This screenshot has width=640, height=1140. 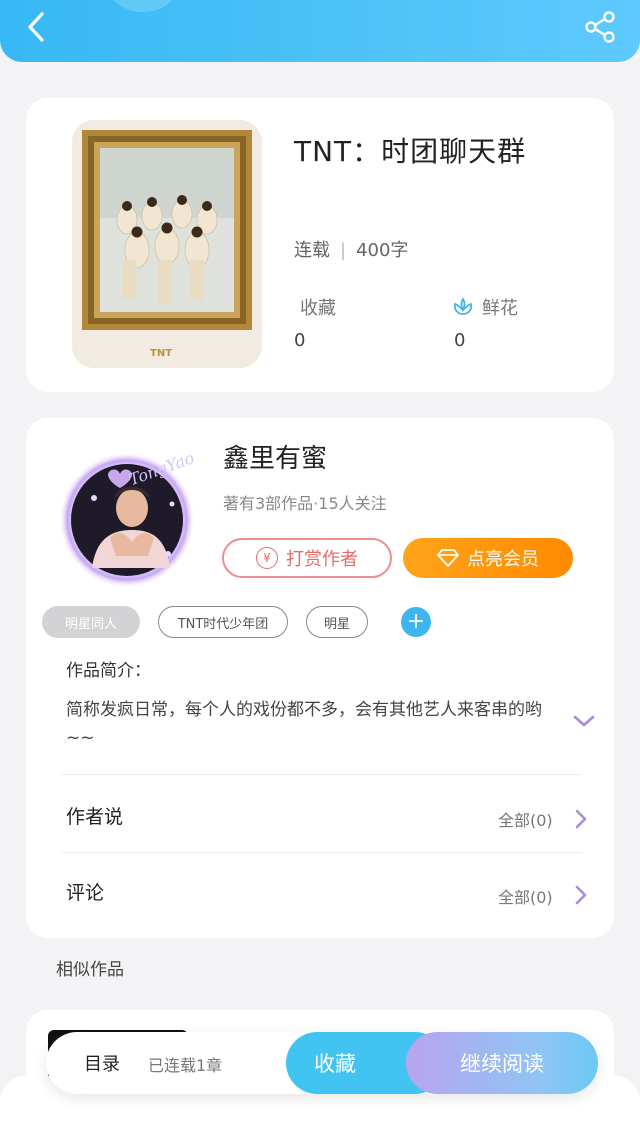 I want to click on expand-intro-button, so click(x=584, y=721).